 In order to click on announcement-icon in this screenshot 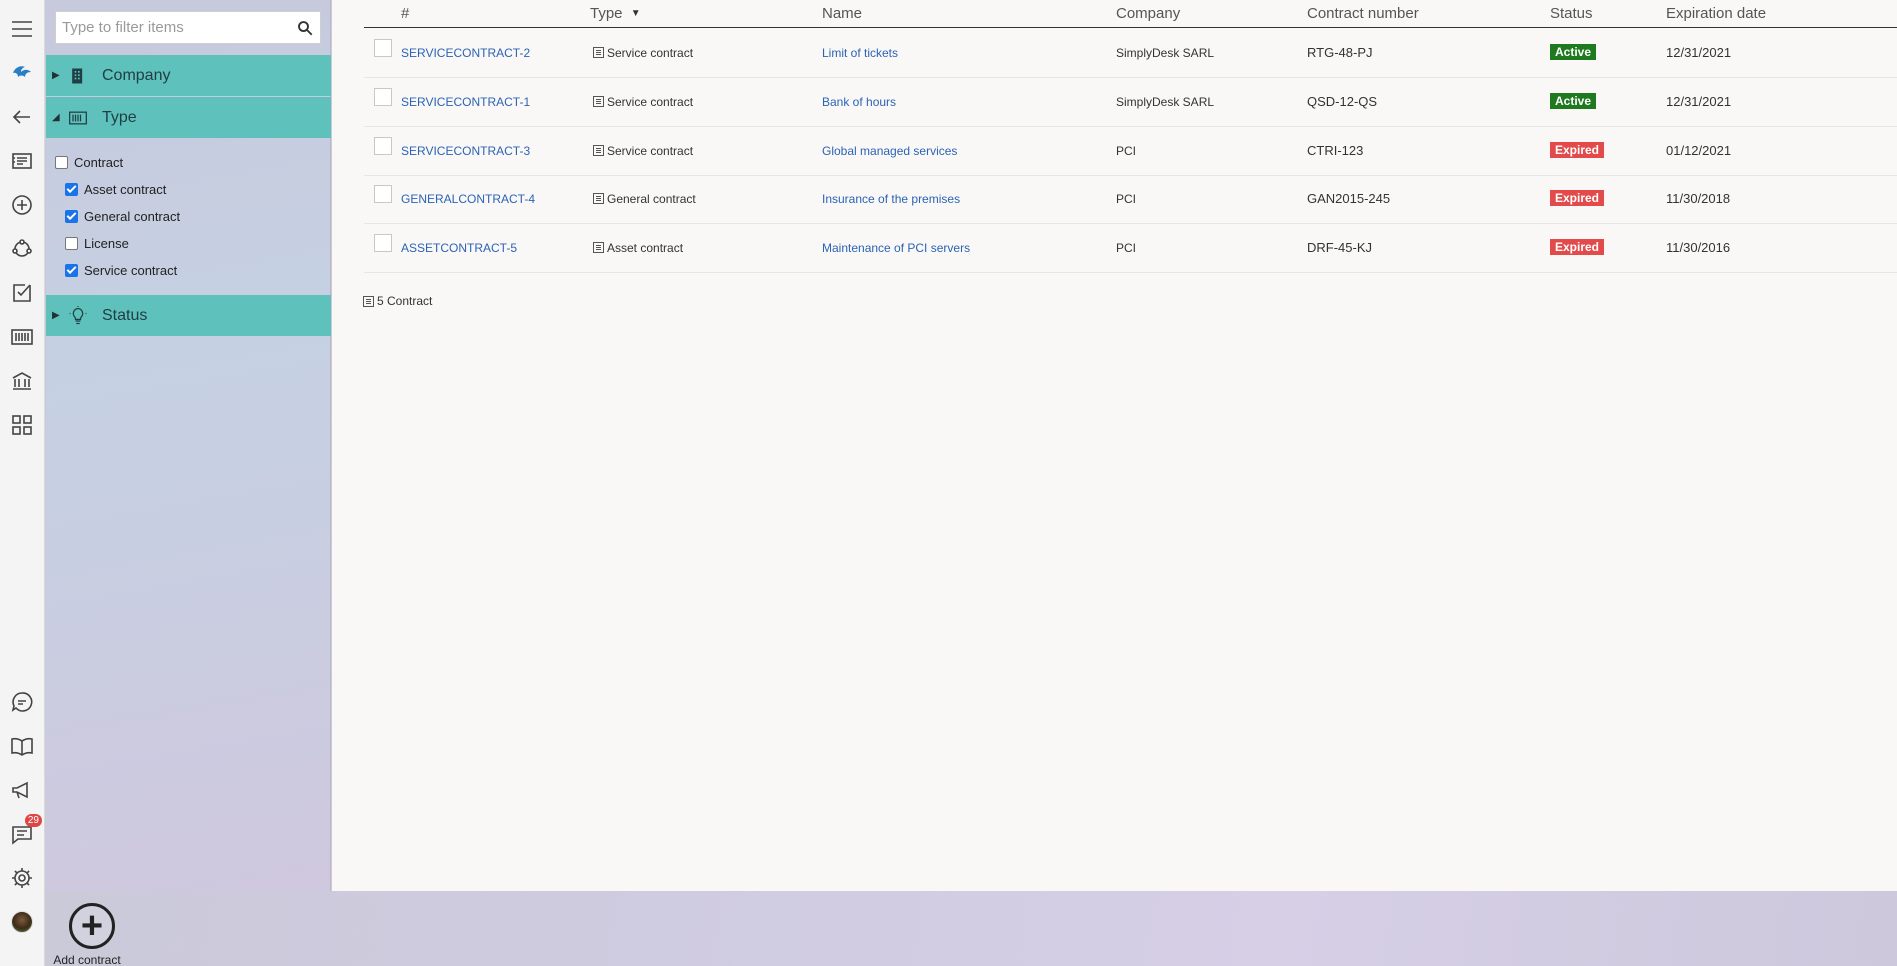, I will do `click(22, 790)`.